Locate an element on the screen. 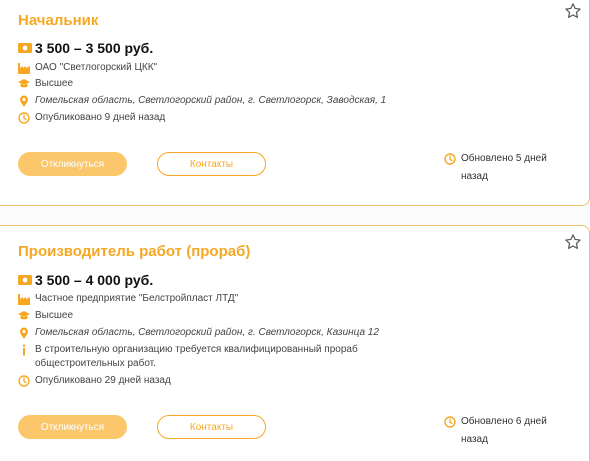  description-line2: общестроительных работ. is located at coordinates (95, 363).